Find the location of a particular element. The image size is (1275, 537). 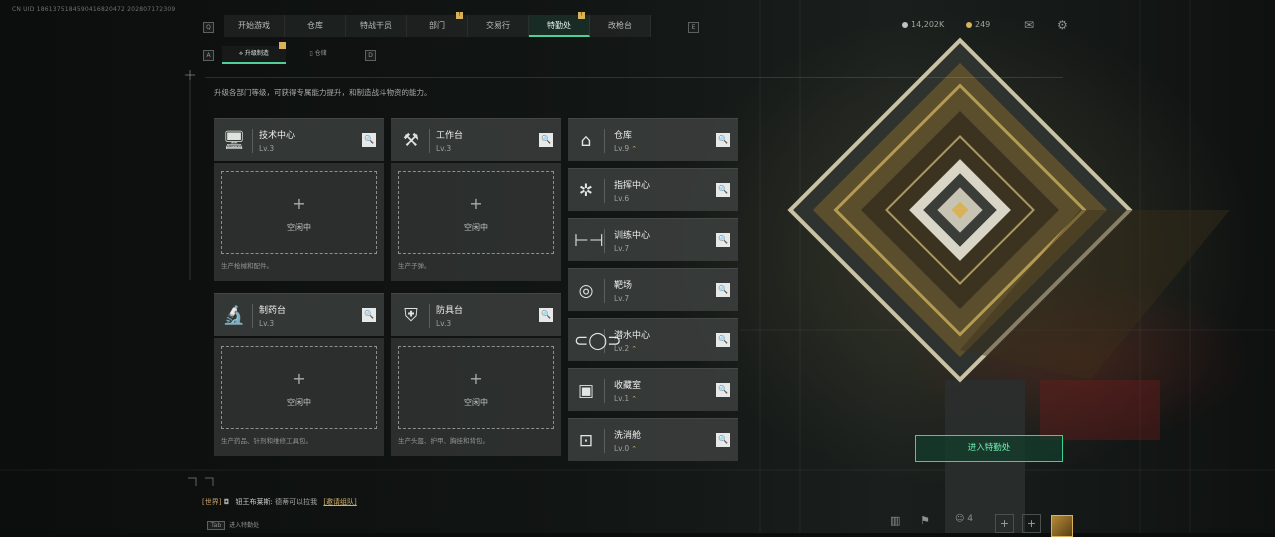

workshop-slot-armor-bench: + 空闲中 生产头盔、护甲、胸挂和背包。 is located at coordinates (476, 397).